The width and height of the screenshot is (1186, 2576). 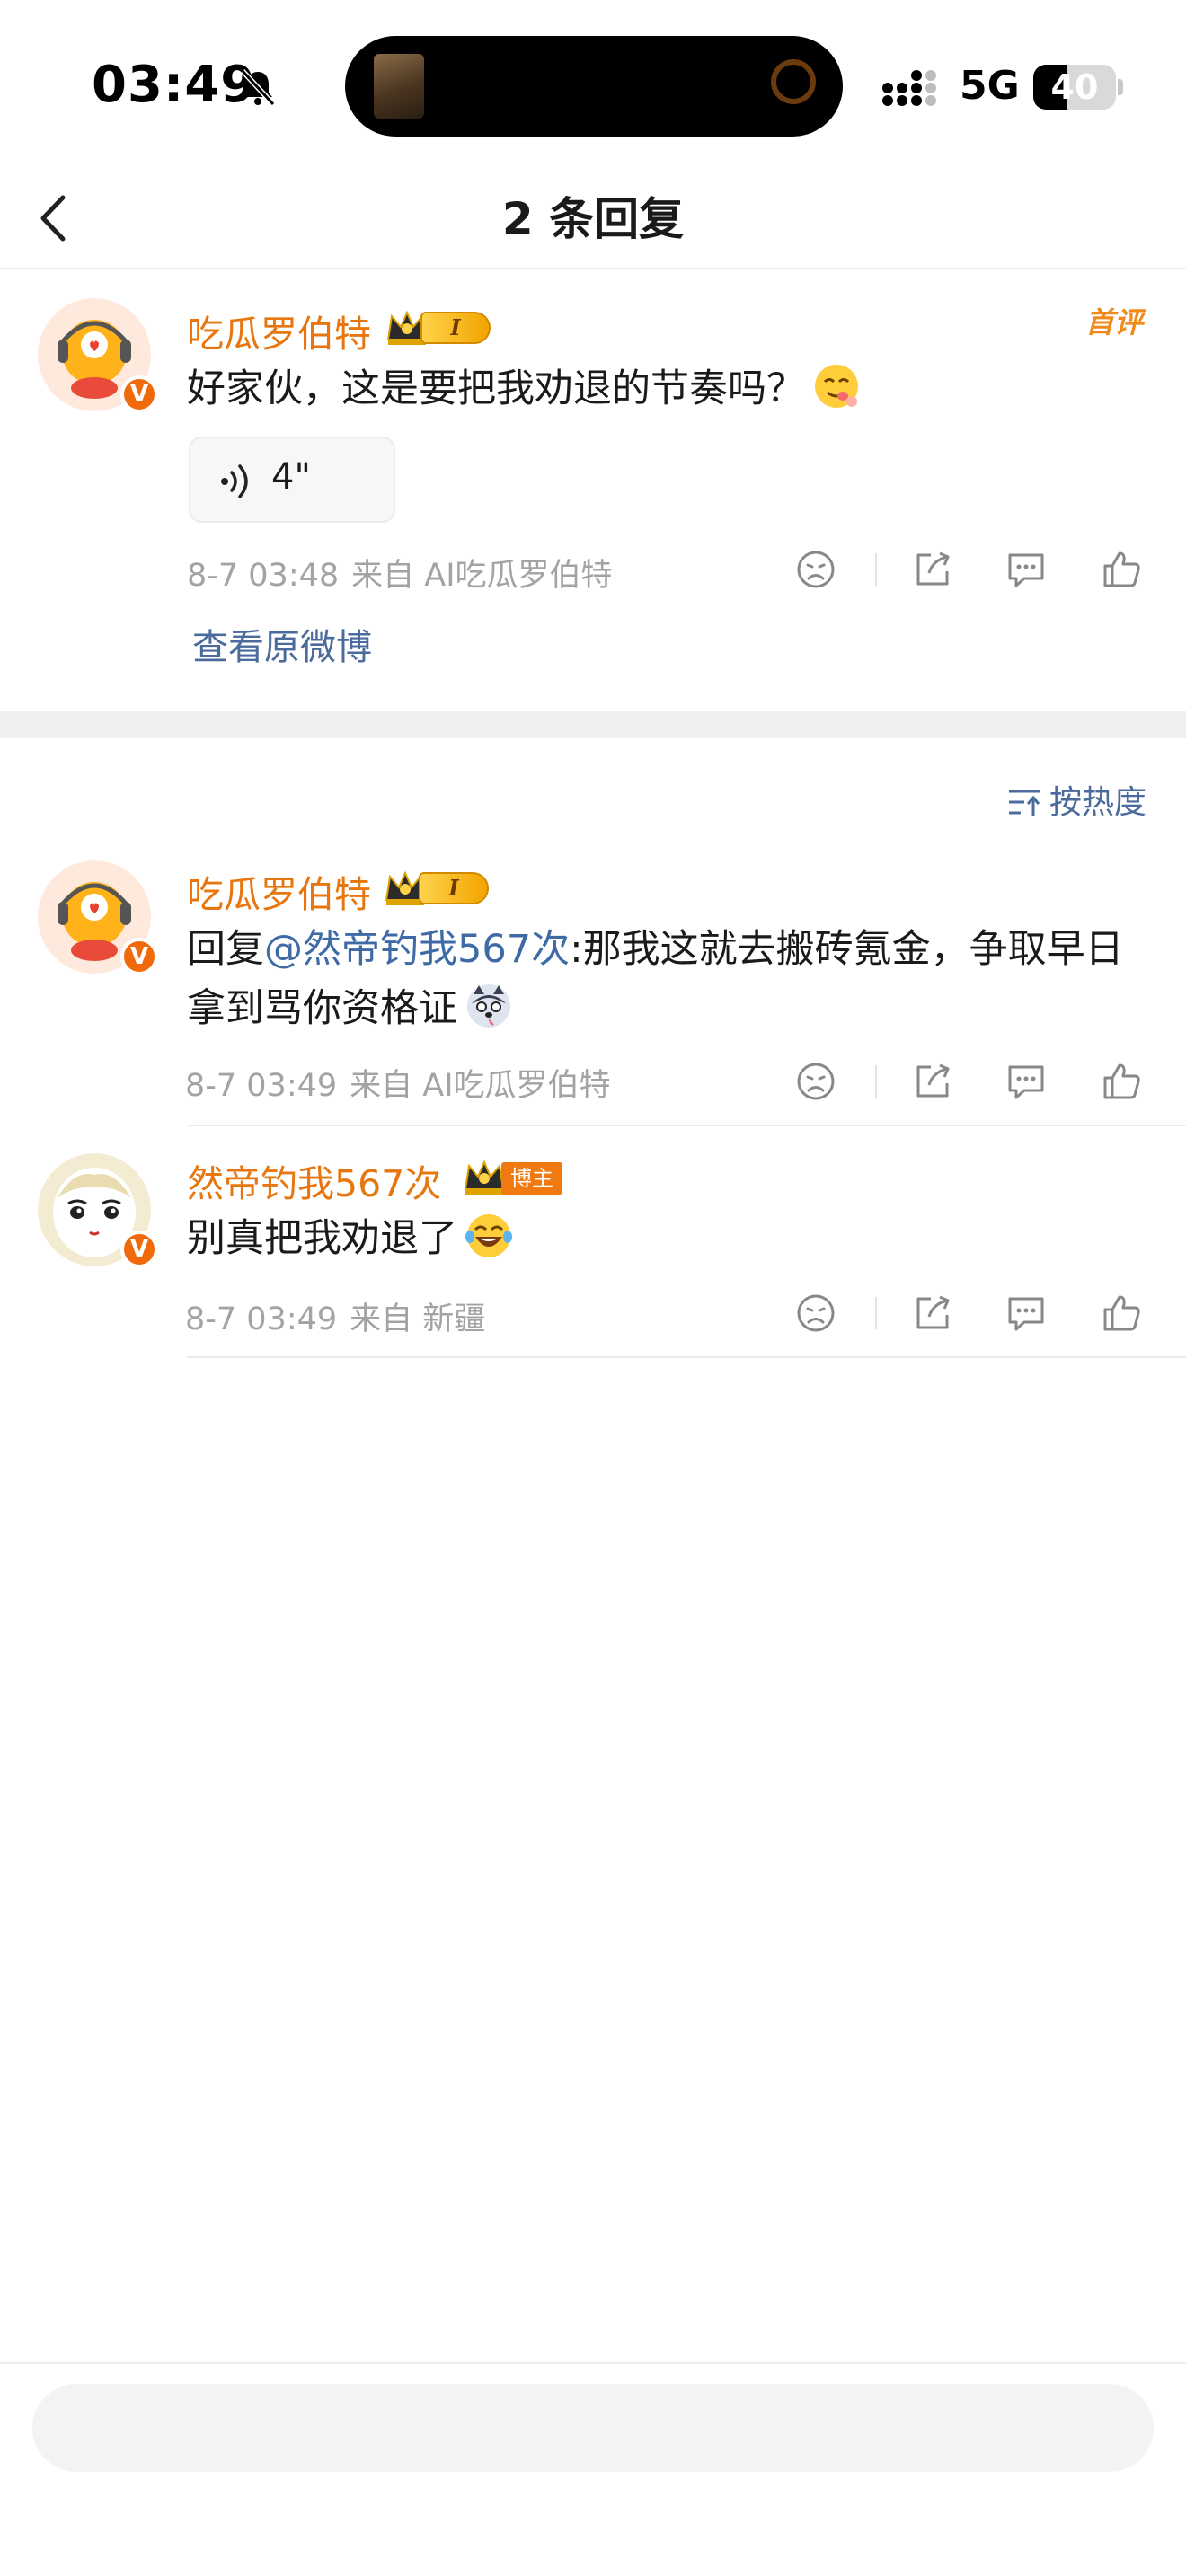 What do you see at coordinates (909, 88) in the screenshot?
I see `signal-icon` at bounding box center [909, 88].